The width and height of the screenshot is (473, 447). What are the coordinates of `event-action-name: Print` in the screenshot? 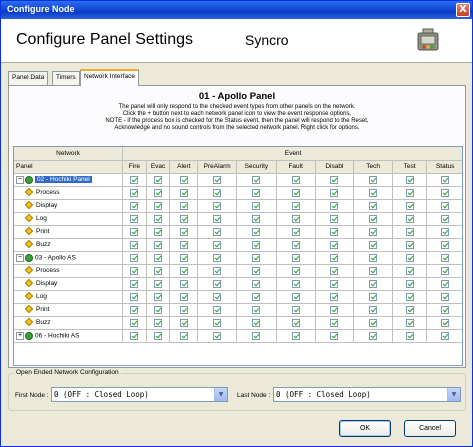 It's located at (42, 309).